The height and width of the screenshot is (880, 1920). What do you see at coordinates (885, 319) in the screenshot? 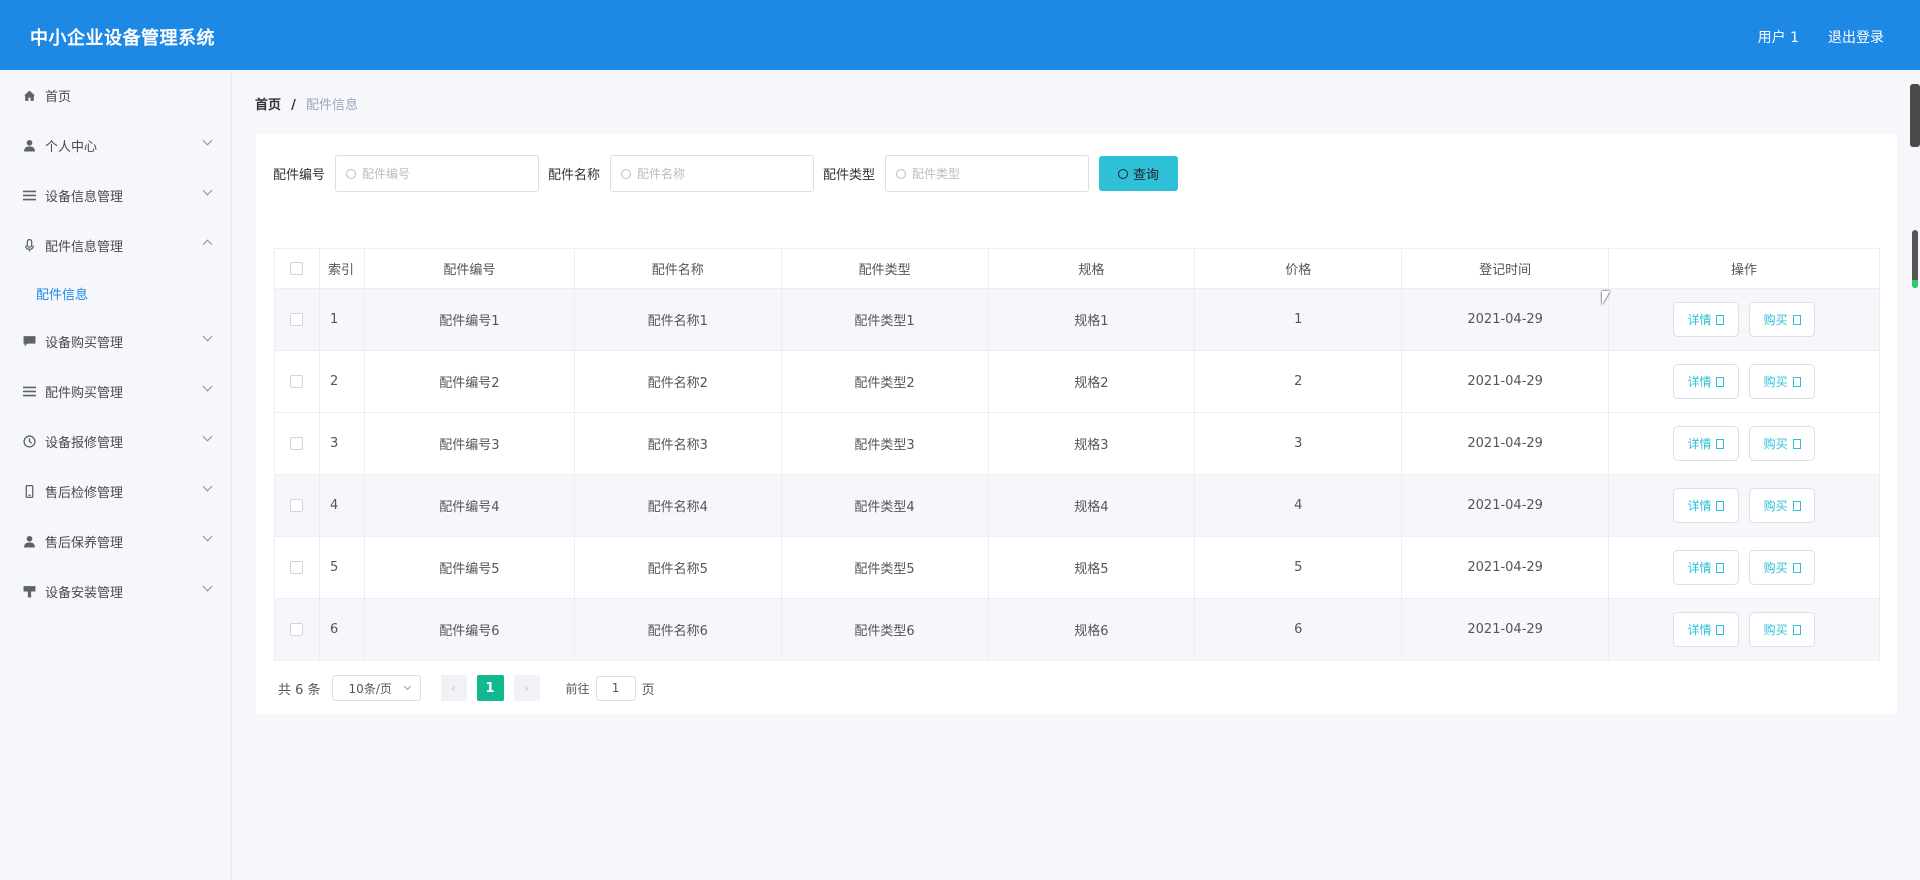
I see `cell-type: 配件类型1` at bounding box center [885, 319].